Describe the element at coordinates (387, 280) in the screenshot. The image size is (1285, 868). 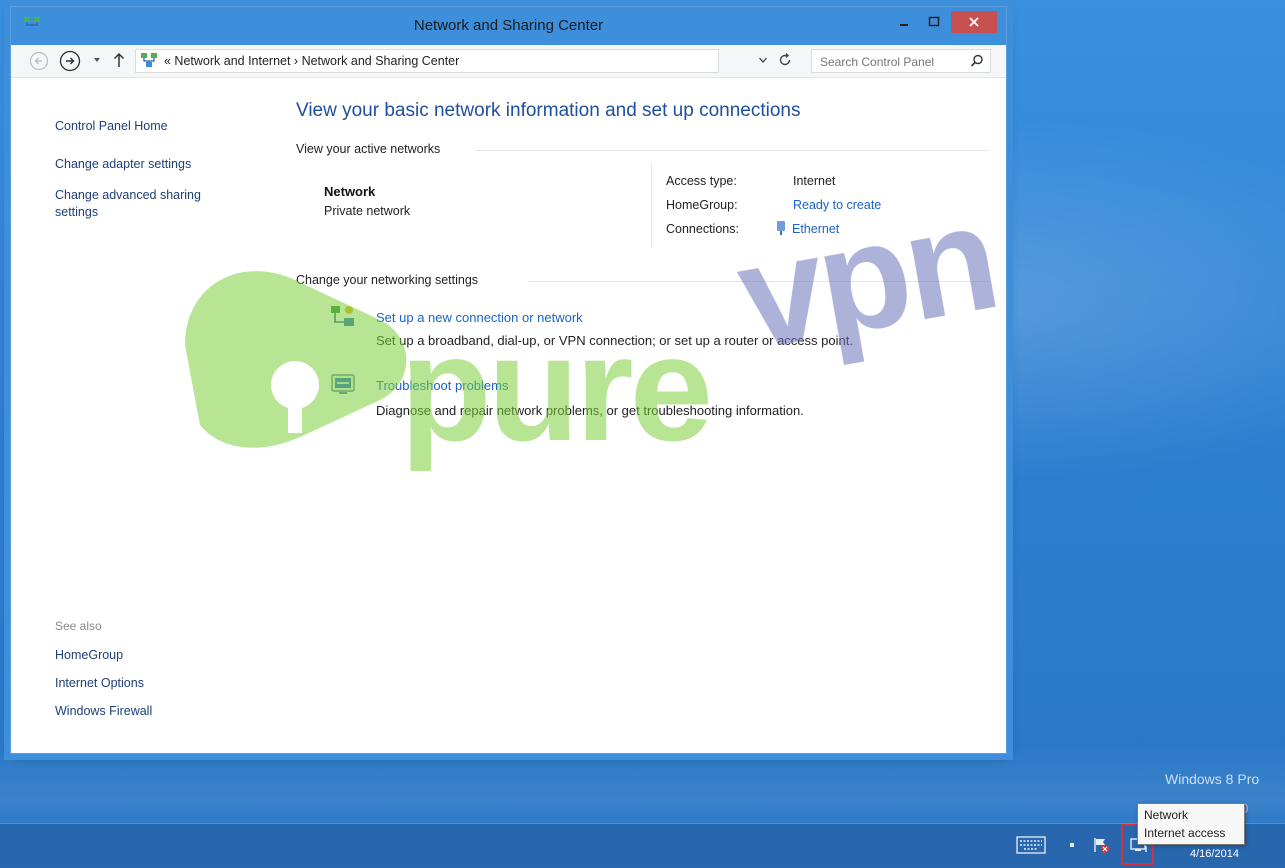
I see `change-settings-header: Change your networking settings` at that location.